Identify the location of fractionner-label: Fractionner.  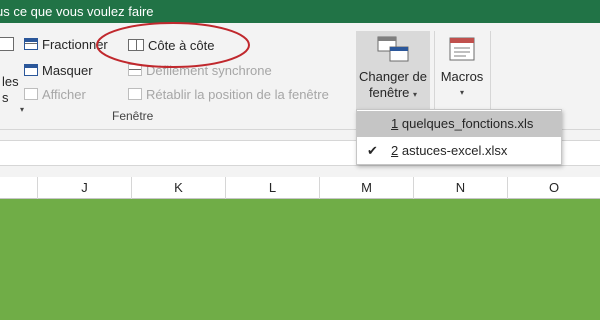
(75, 44).